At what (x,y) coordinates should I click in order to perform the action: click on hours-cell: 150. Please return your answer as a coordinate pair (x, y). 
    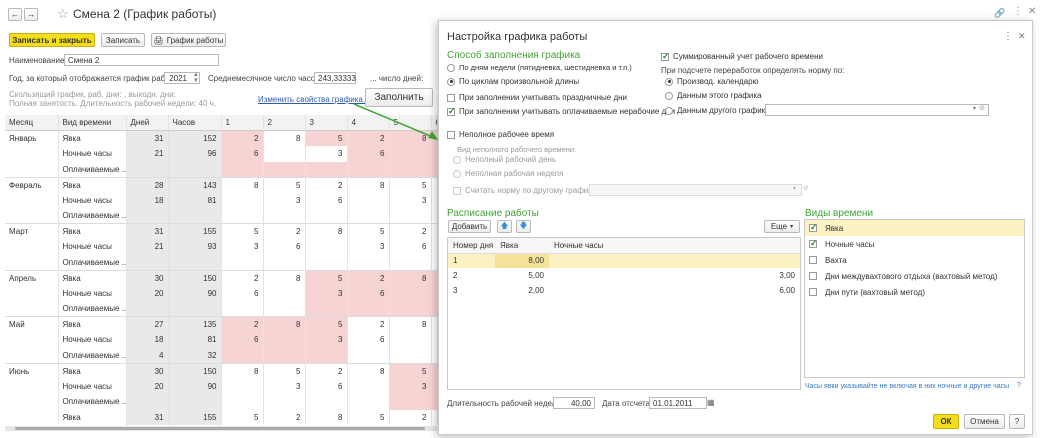
    Looking at the image, I should click on (195, 370).